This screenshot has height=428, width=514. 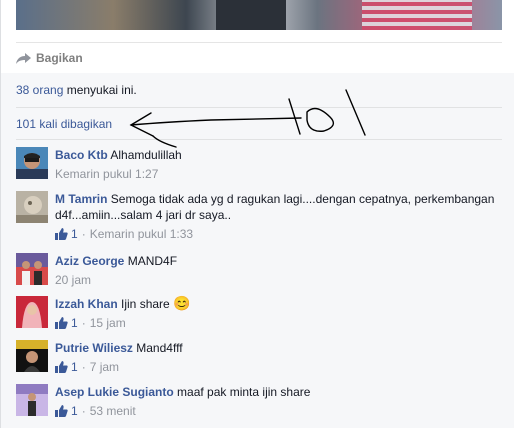 I want to click on comment-item: Putrie Wiliesz Mand4fff 1 · 7 jam, so click(x=259, y=357).